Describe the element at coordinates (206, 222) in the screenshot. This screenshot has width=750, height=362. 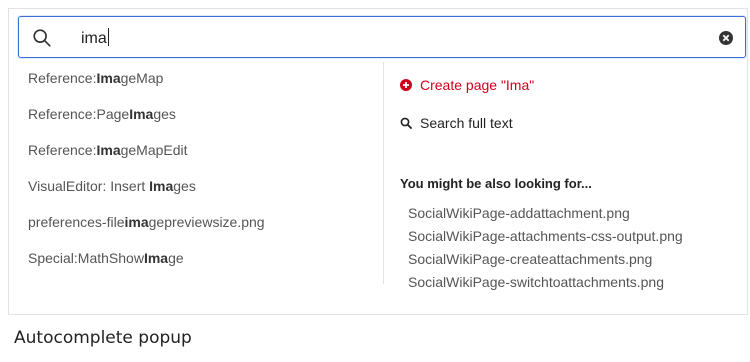
I see `suggestion-suffix: gepreviewsize.png` at that location.